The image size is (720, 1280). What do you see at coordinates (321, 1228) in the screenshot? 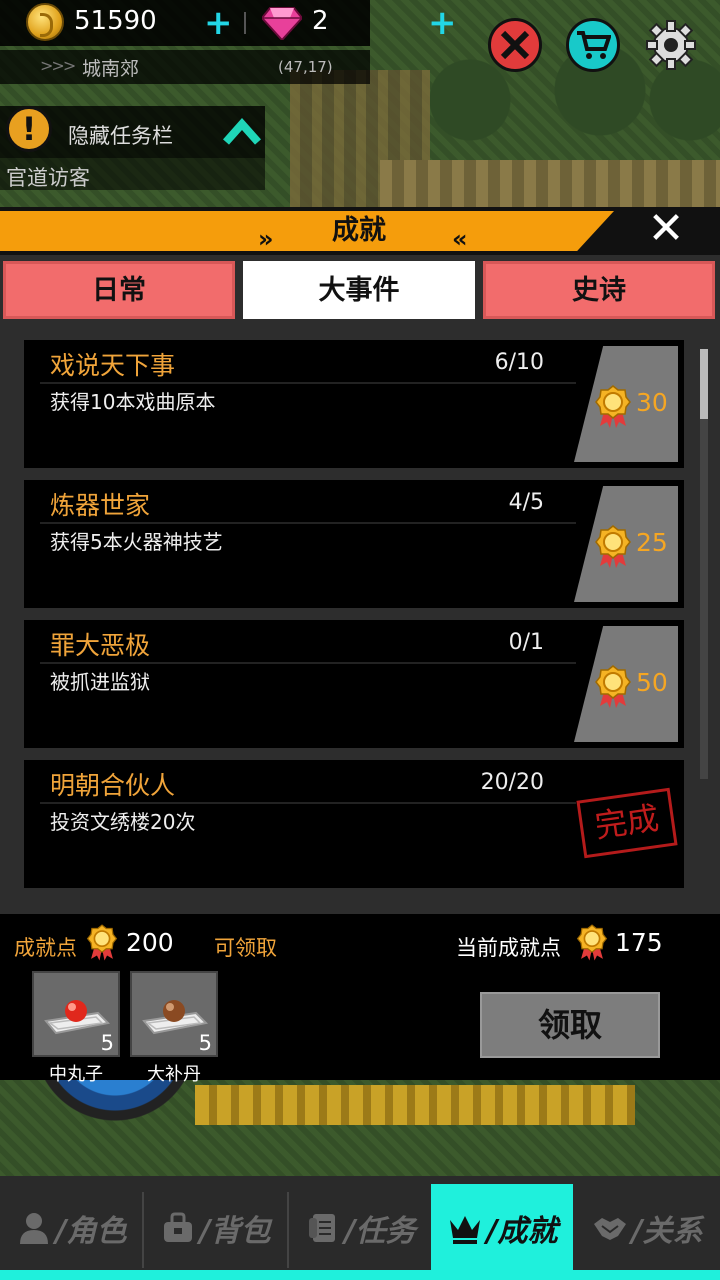
I see `scroll-icon` at bounding box center [321, 1228].